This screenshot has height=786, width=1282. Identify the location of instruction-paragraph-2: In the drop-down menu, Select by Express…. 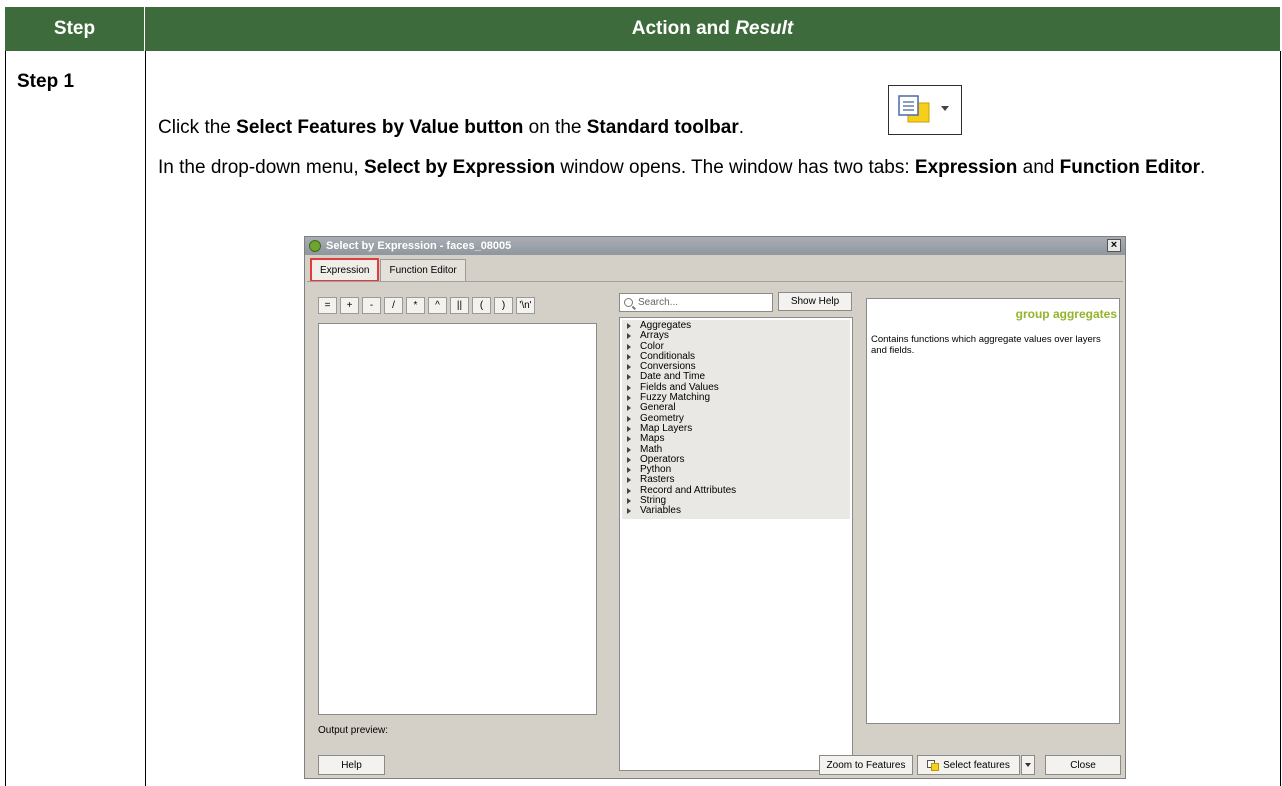
(682, 167).